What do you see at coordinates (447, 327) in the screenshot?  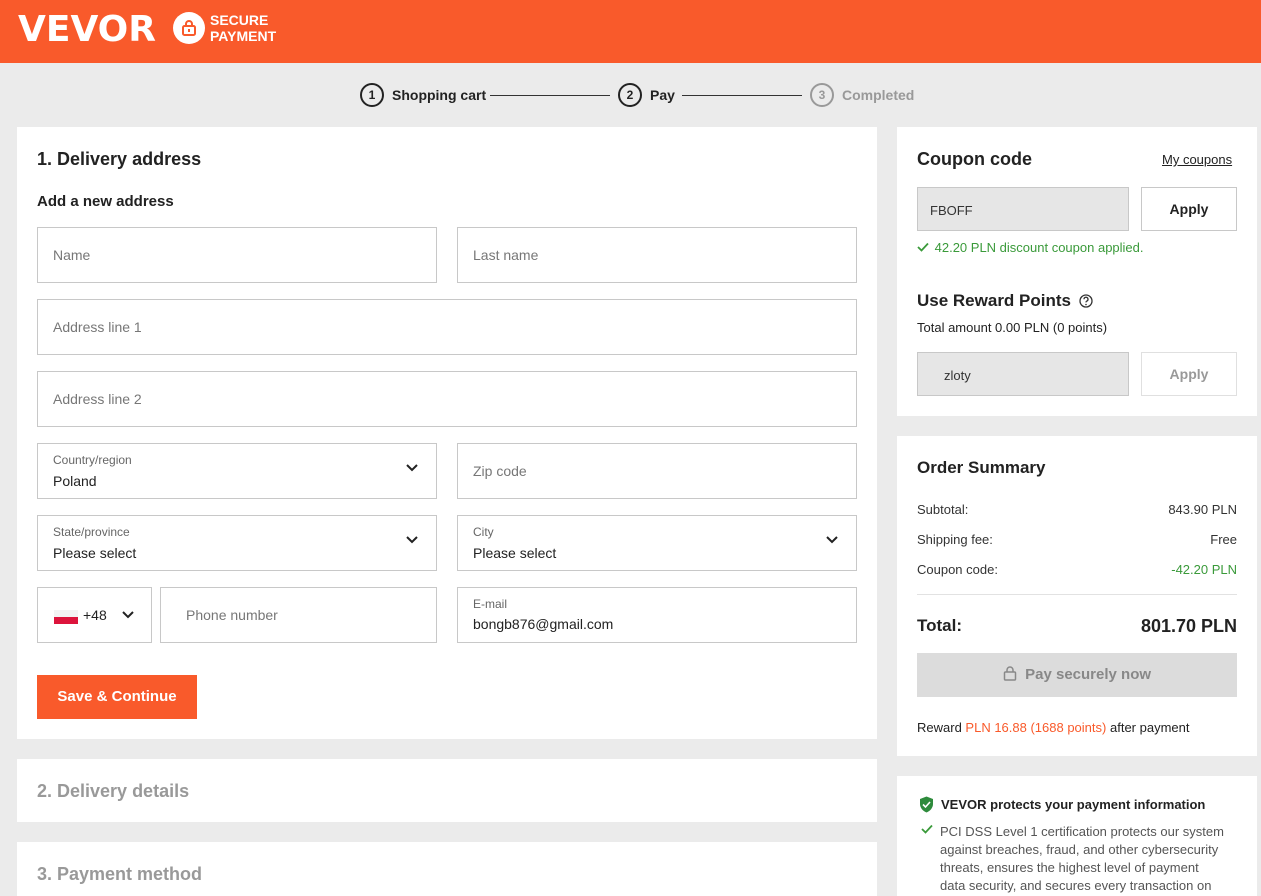 I see `address-line-1-field: Address line 1` at bounding box center [447, 327].